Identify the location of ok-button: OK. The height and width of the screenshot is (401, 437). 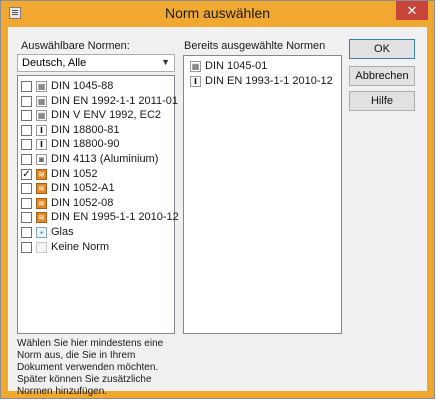
(382, 49).